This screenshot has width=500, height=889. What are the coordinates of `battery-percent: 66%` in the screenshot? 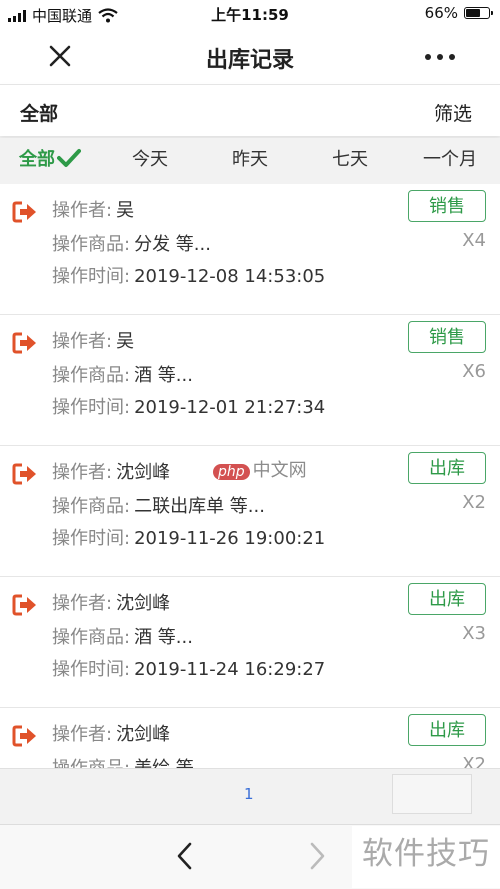 It's located at (441, 13).